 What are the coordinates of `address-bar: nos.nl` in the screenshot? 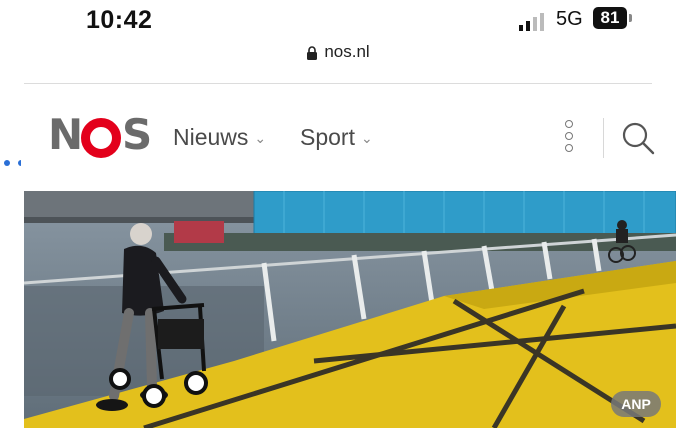 It's located at (338, 52).